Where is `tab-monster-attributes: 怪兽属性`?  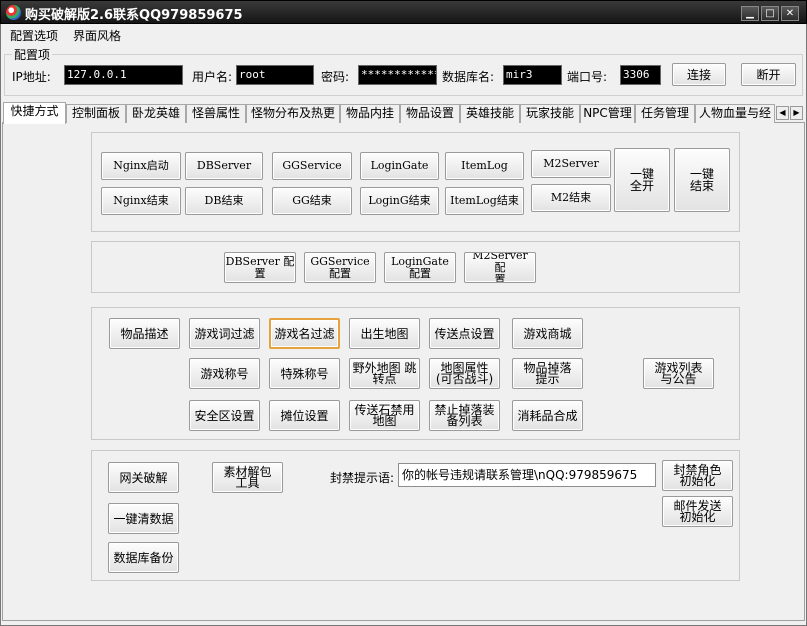 tab-monster-attributes: 怪兽属性 is located at coordinates (216, 113).